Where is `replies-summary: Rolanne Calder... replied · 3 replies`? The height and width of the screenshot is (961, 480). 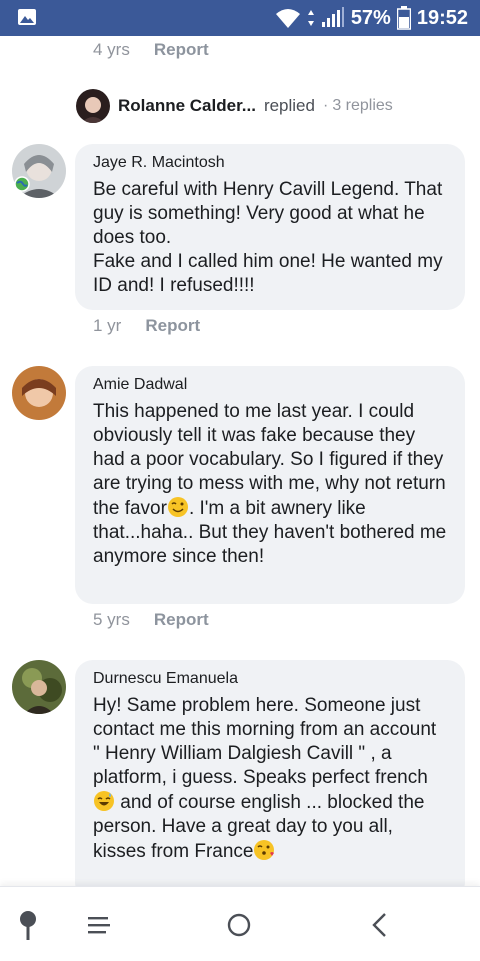 replies-summary: Rolanne Calder... replied · 3 replies is located at coordinates (234, 106).